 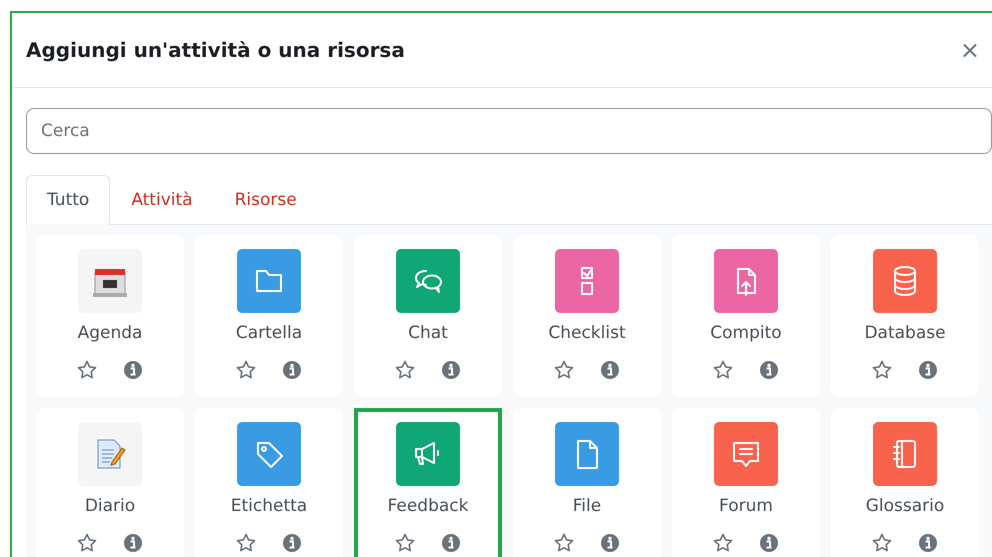 I want to click on activity-name: Database, so click(x=905, y=333).